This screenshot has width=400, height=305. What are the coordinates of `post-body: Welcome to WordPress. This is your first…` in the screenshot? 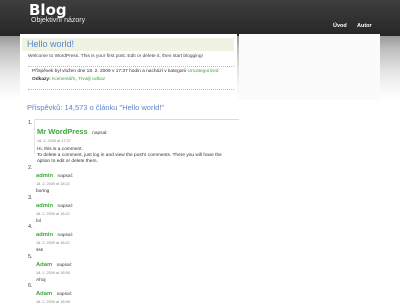 It's located at (115, 56).